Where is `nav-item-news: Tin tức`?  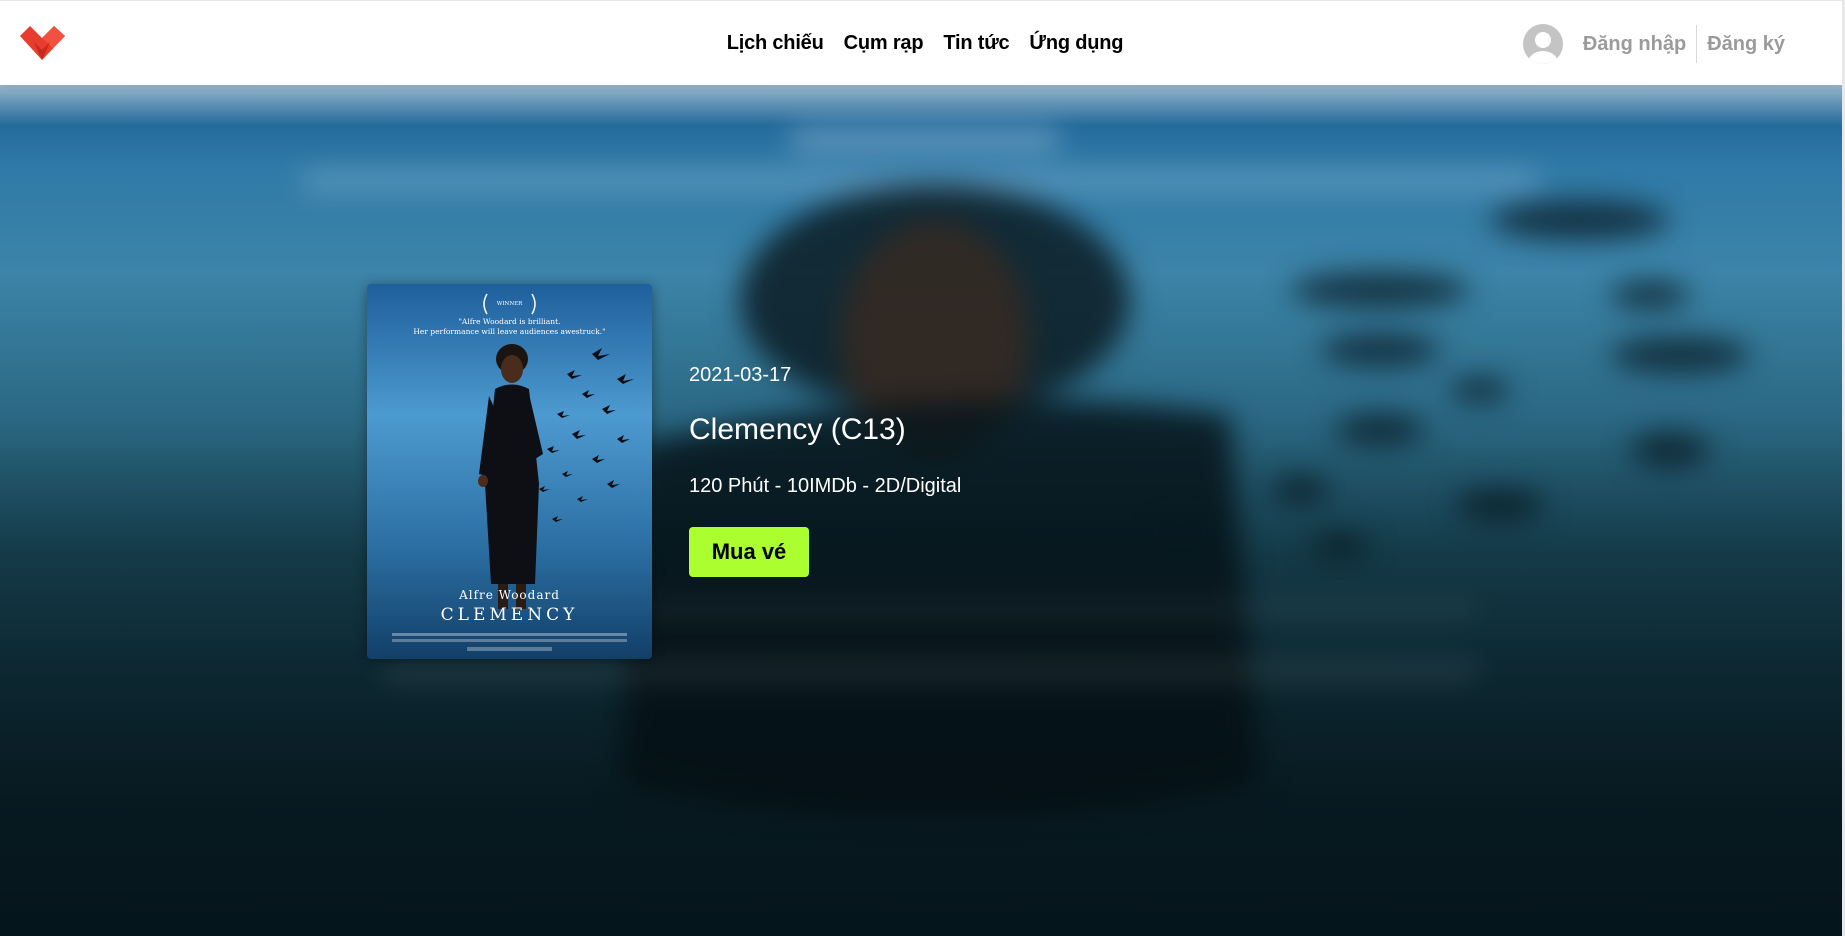
nav-item-news: Tin tức is located at coordinates (976, 43).